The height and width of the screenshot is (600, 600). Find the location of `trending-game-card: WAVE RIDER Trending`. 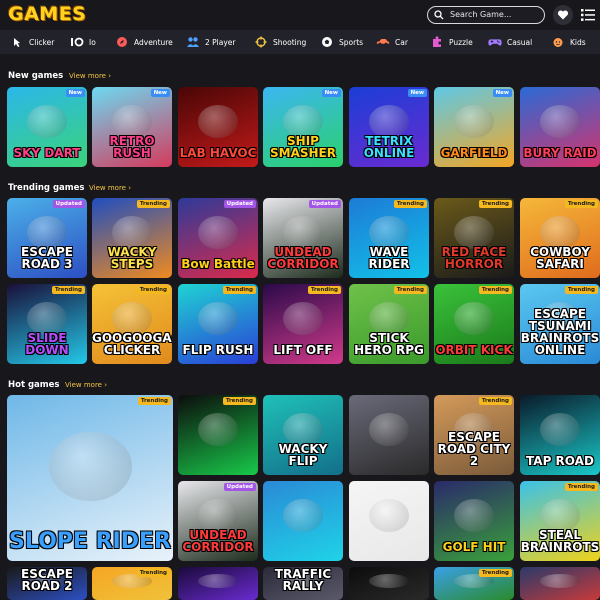

trending-game-card: WAVE RIDER Trending is located at coordinates (389, 238).